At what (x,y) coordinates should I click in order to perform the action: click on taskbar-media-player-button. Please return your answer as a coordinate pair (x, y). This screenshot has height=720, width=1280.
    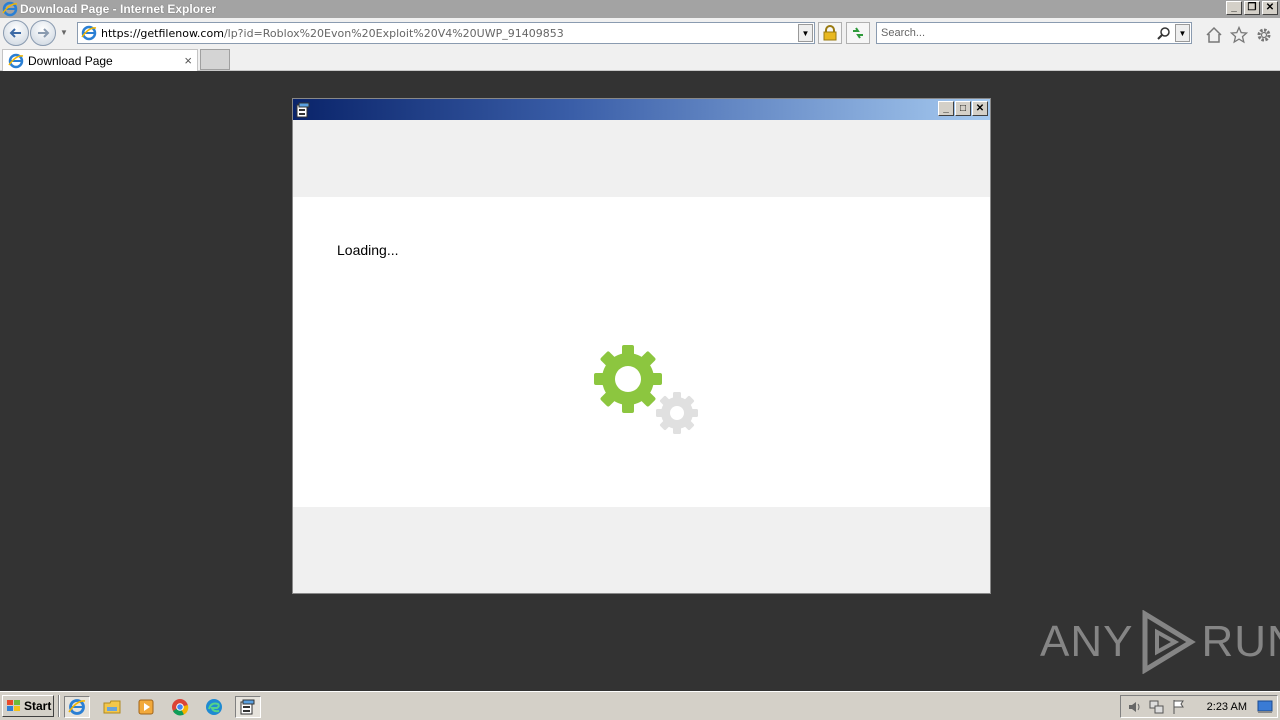
    Looking at the image, I should click on (146, 707).